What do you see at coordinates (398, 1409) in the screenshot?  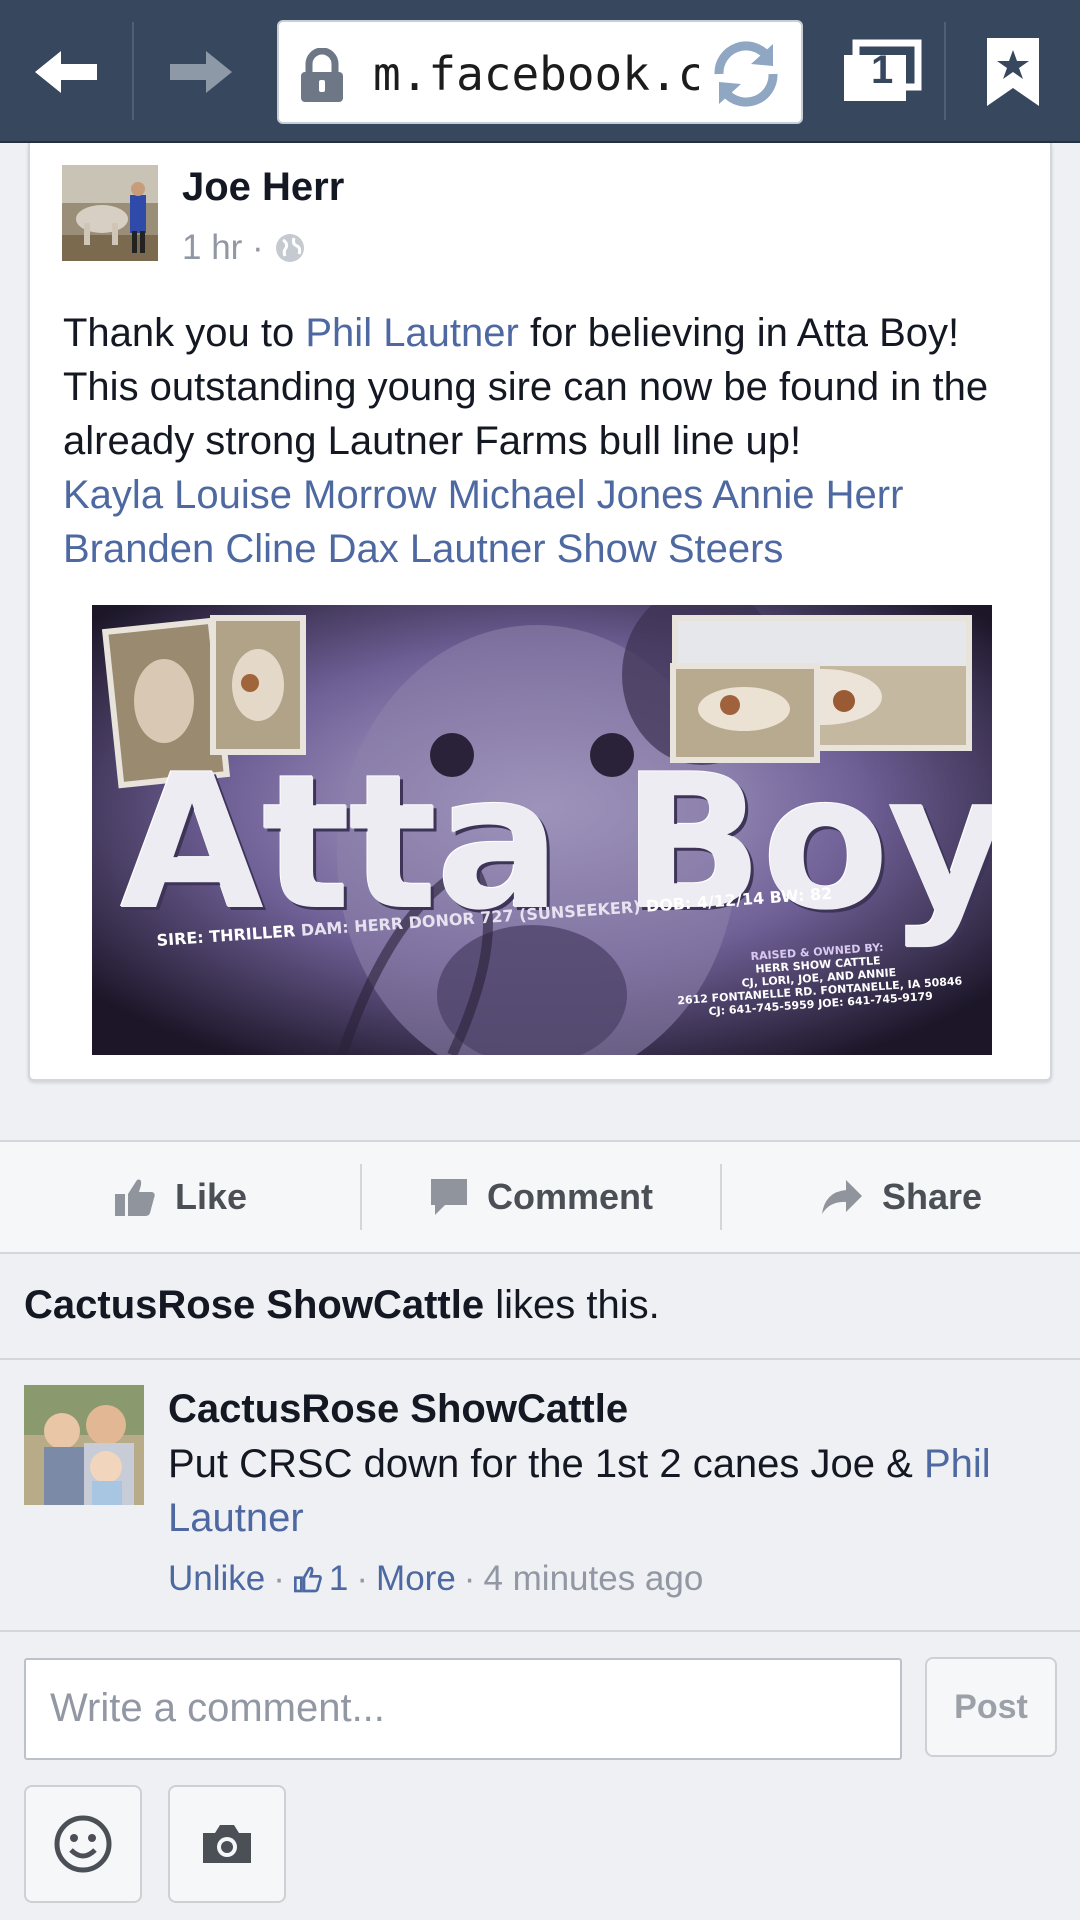 I see `comment-author: CactusRose ShowCattle` at bounding box center [398, 1409].